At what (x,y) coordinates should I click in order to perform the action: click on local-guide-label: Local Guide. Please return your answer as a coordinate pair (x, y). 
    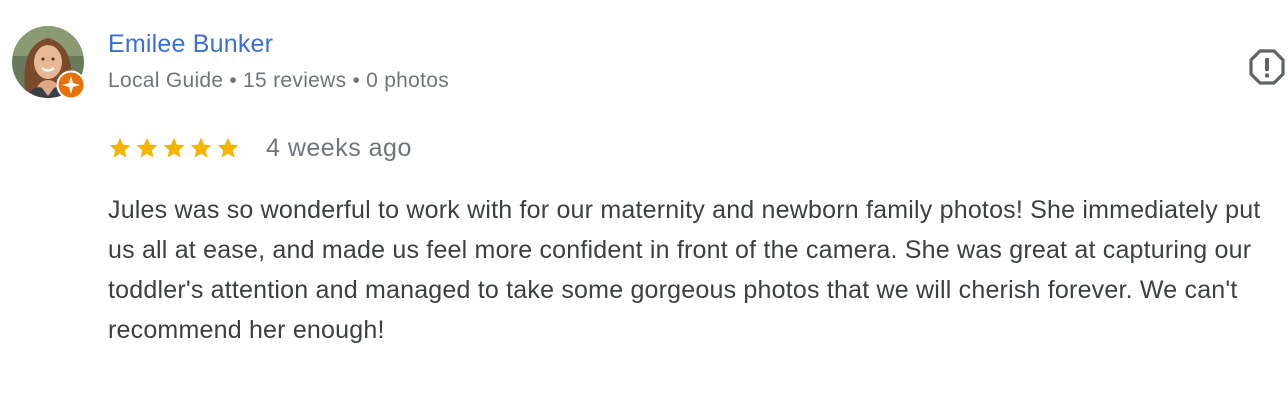
    Looking at the image, I should click on (166, 80).